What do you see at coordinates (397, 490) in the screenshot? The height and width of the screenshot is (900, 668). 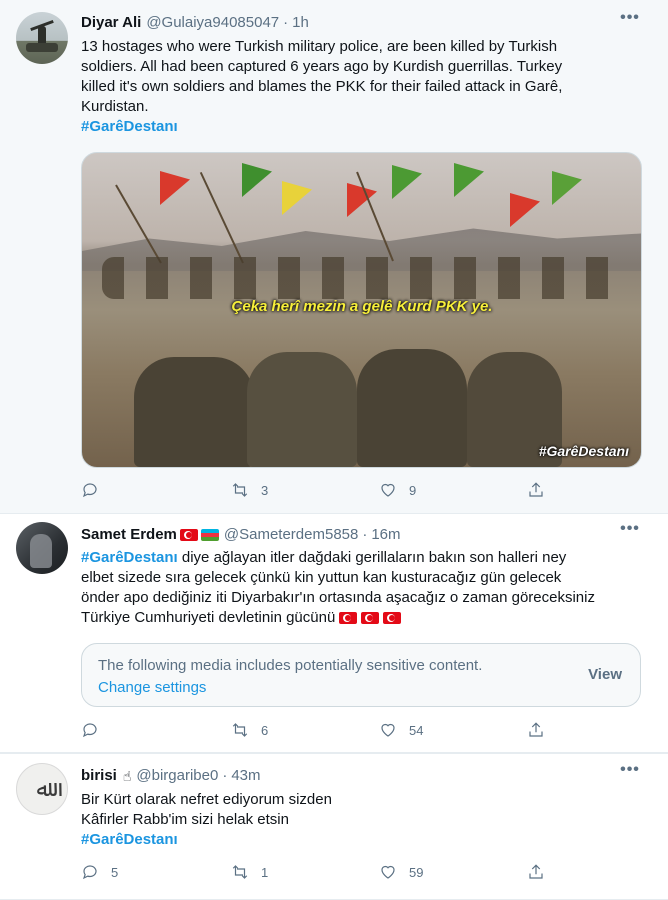 I see `like-button: 9` at bounding box center [397, 490].